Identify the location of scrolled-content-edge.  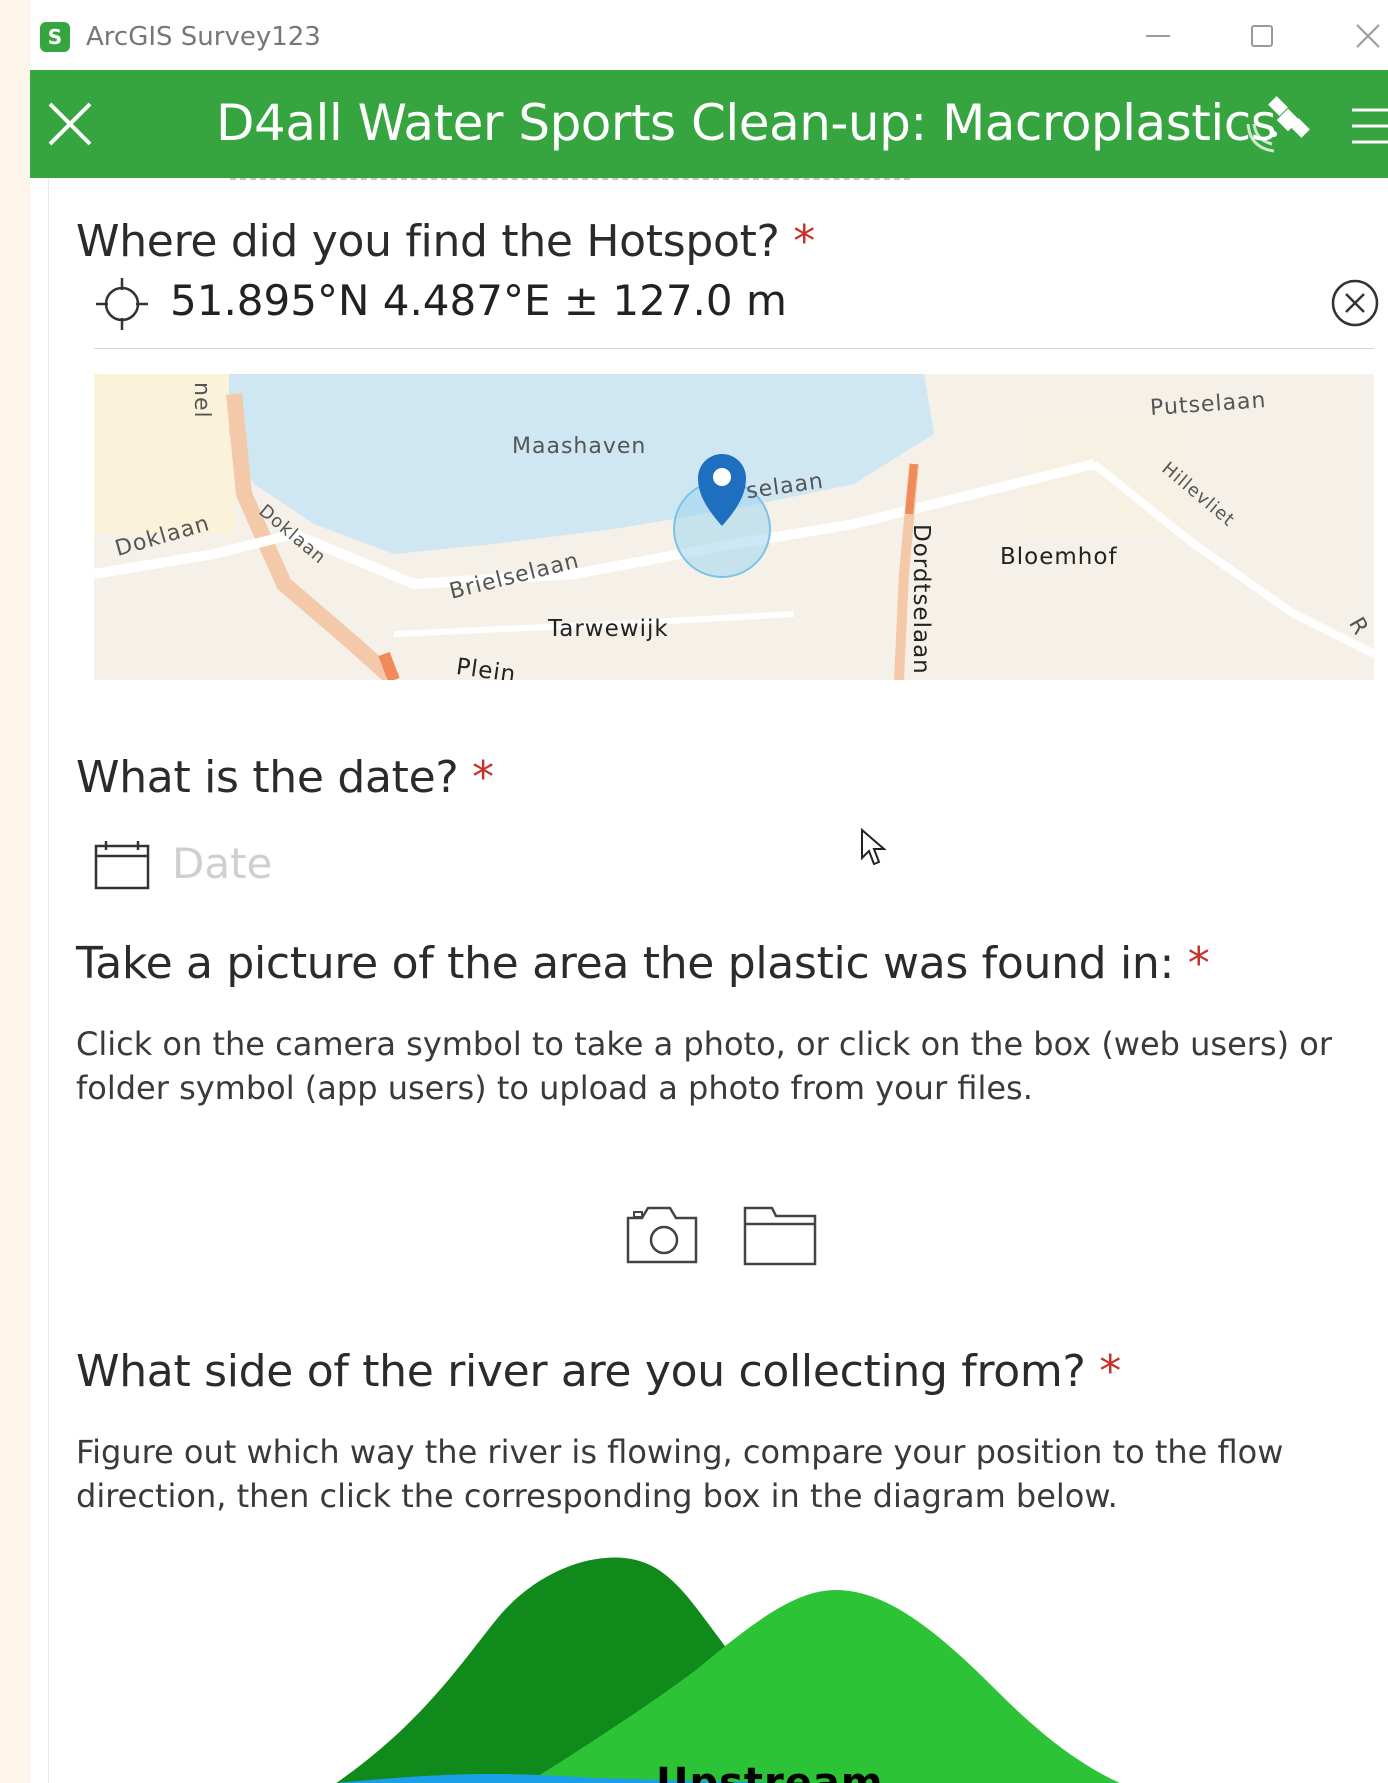
(570, 182).